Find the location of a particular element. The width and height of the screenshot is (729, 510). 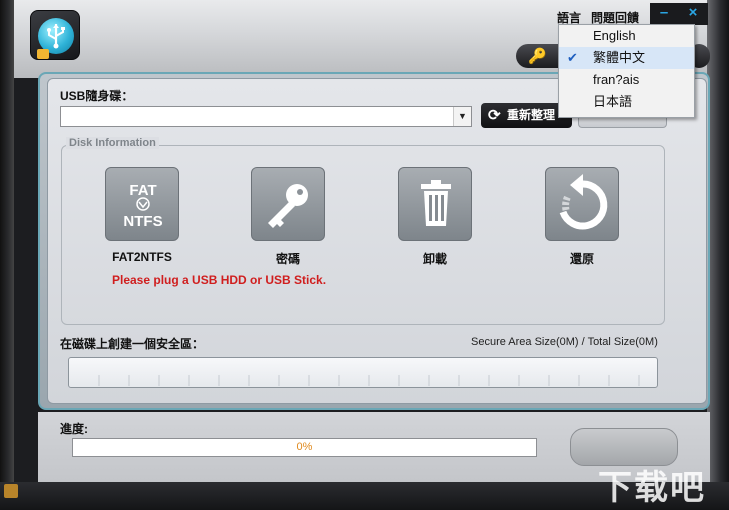

password-label: 密碼 is located at coordinates (287, 259).